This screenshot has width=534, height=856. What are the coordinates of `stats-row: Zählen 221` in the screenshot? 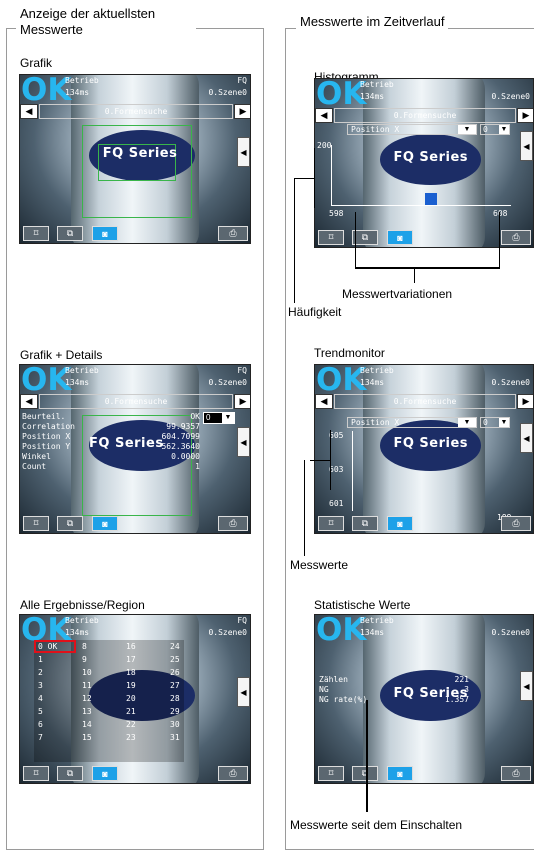 It's located at (394, 680).